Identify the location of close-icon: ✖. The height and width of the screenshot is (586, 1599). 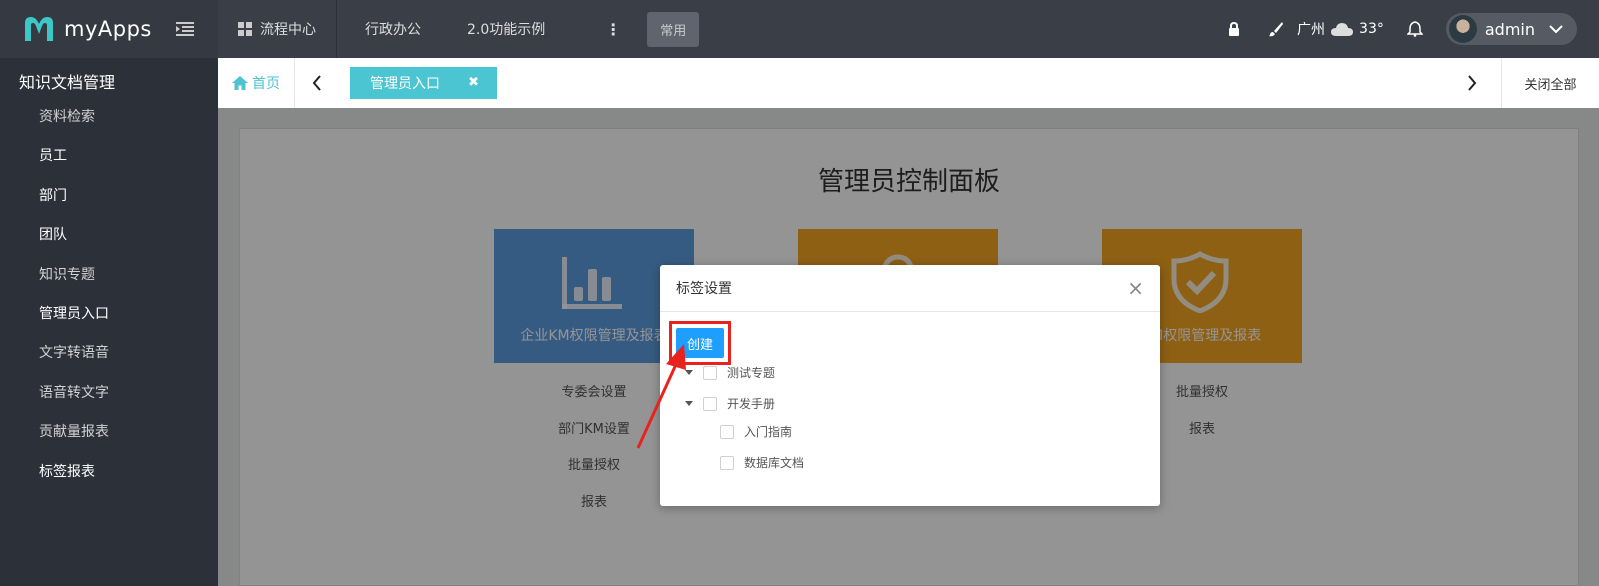
(473, 82).